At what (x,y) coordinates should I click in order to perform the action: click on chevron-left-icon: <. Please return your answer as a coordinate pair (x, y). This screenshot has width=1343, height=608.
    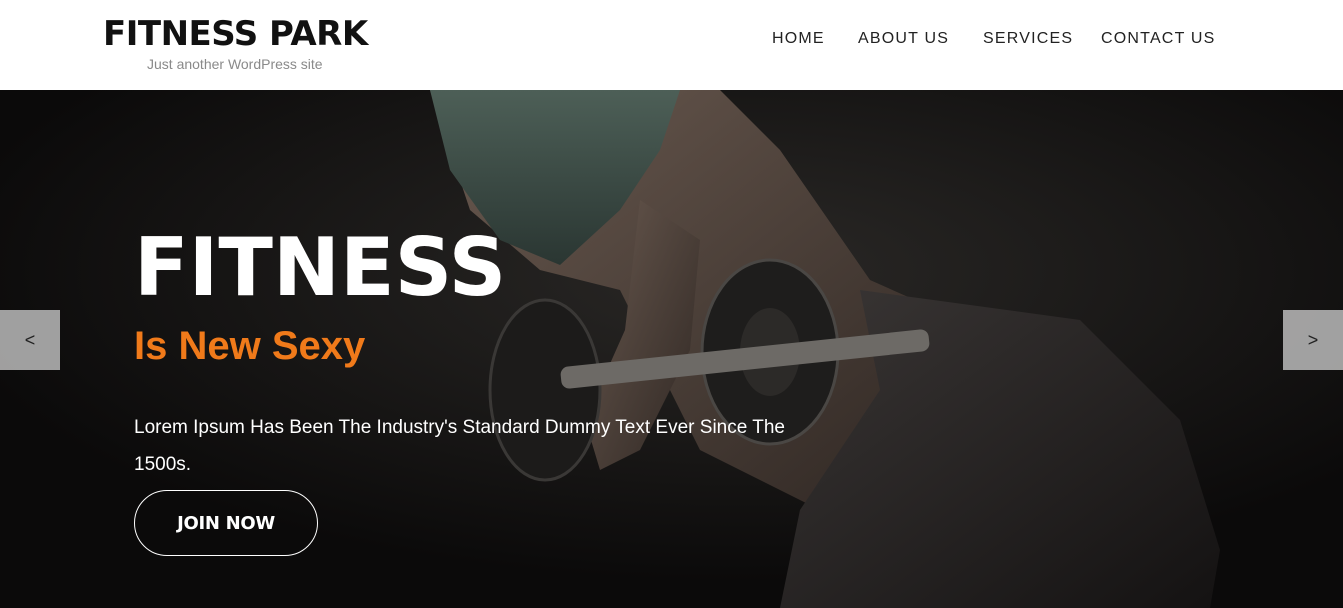
    Looking at the image, I should click on (30, 339).